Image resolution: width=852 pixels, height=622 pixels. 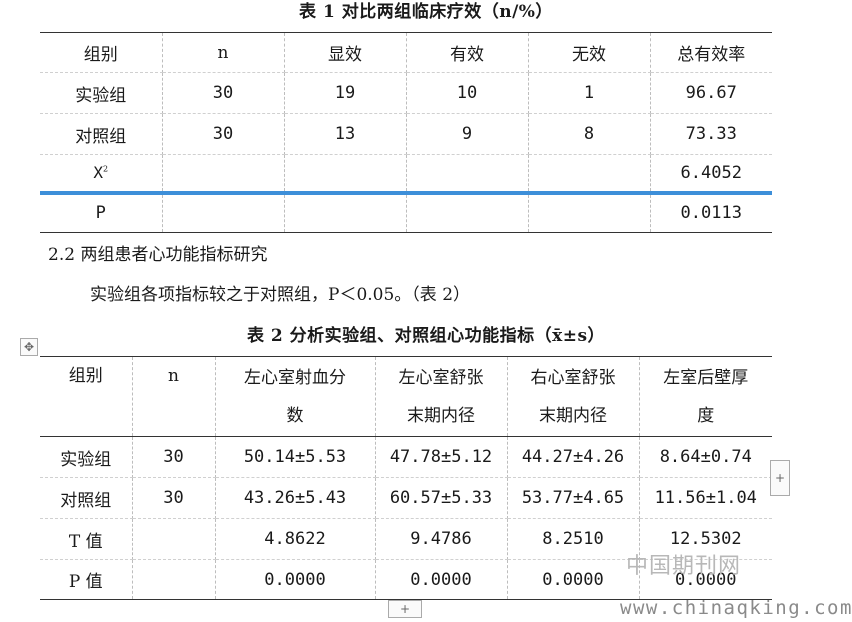 What do you see at coordinates (426, 336) in the screenshot?
I see `table2-caption: 表 2 分析实验组、对照组心功能指标（x̄±s）` at bounding box center [426, 336].